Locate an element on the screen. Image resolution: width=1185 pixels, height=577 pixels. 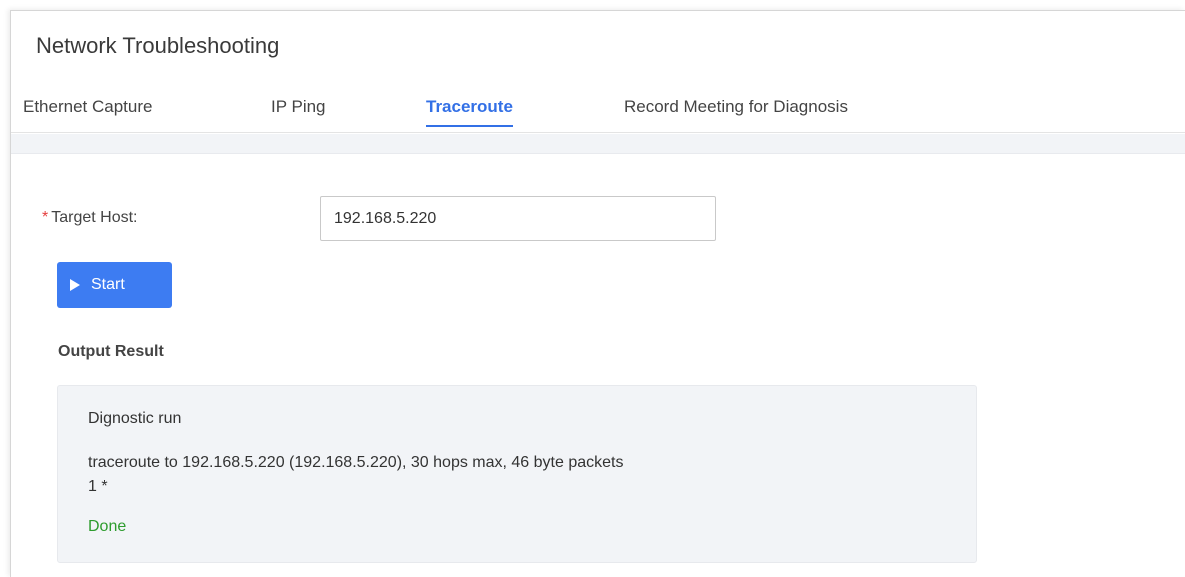
required-marker: * is located at coordinates (45, 217).